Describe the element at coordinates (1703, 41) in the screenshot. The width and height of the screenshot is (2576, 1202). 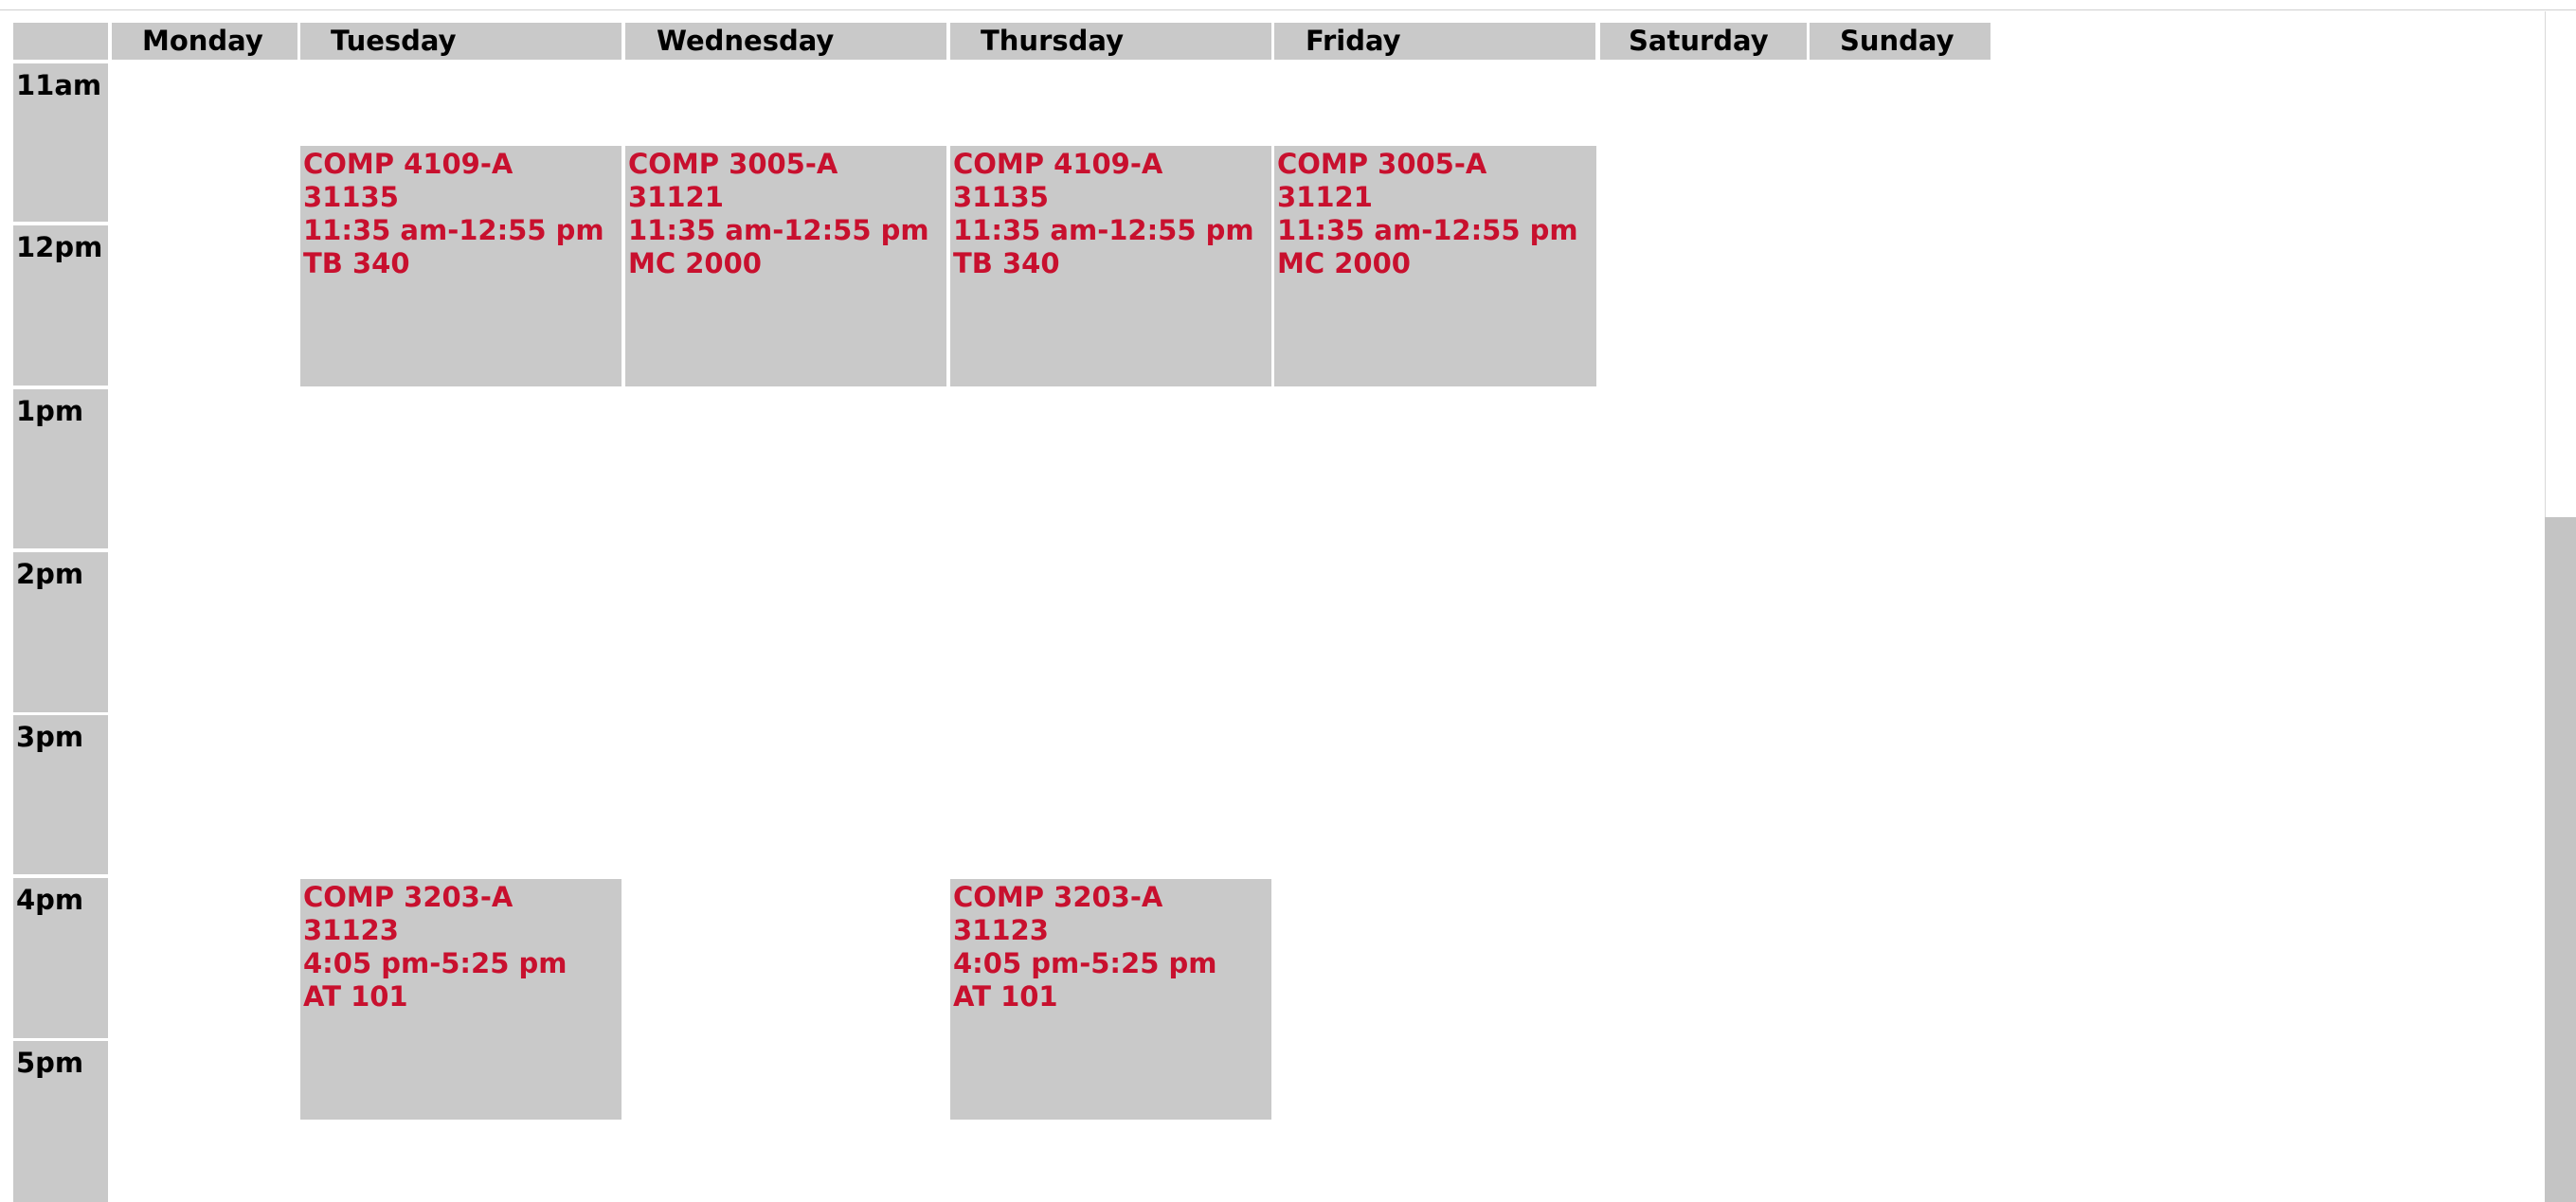
I see `day-header-saturday: Saturday` at that location.